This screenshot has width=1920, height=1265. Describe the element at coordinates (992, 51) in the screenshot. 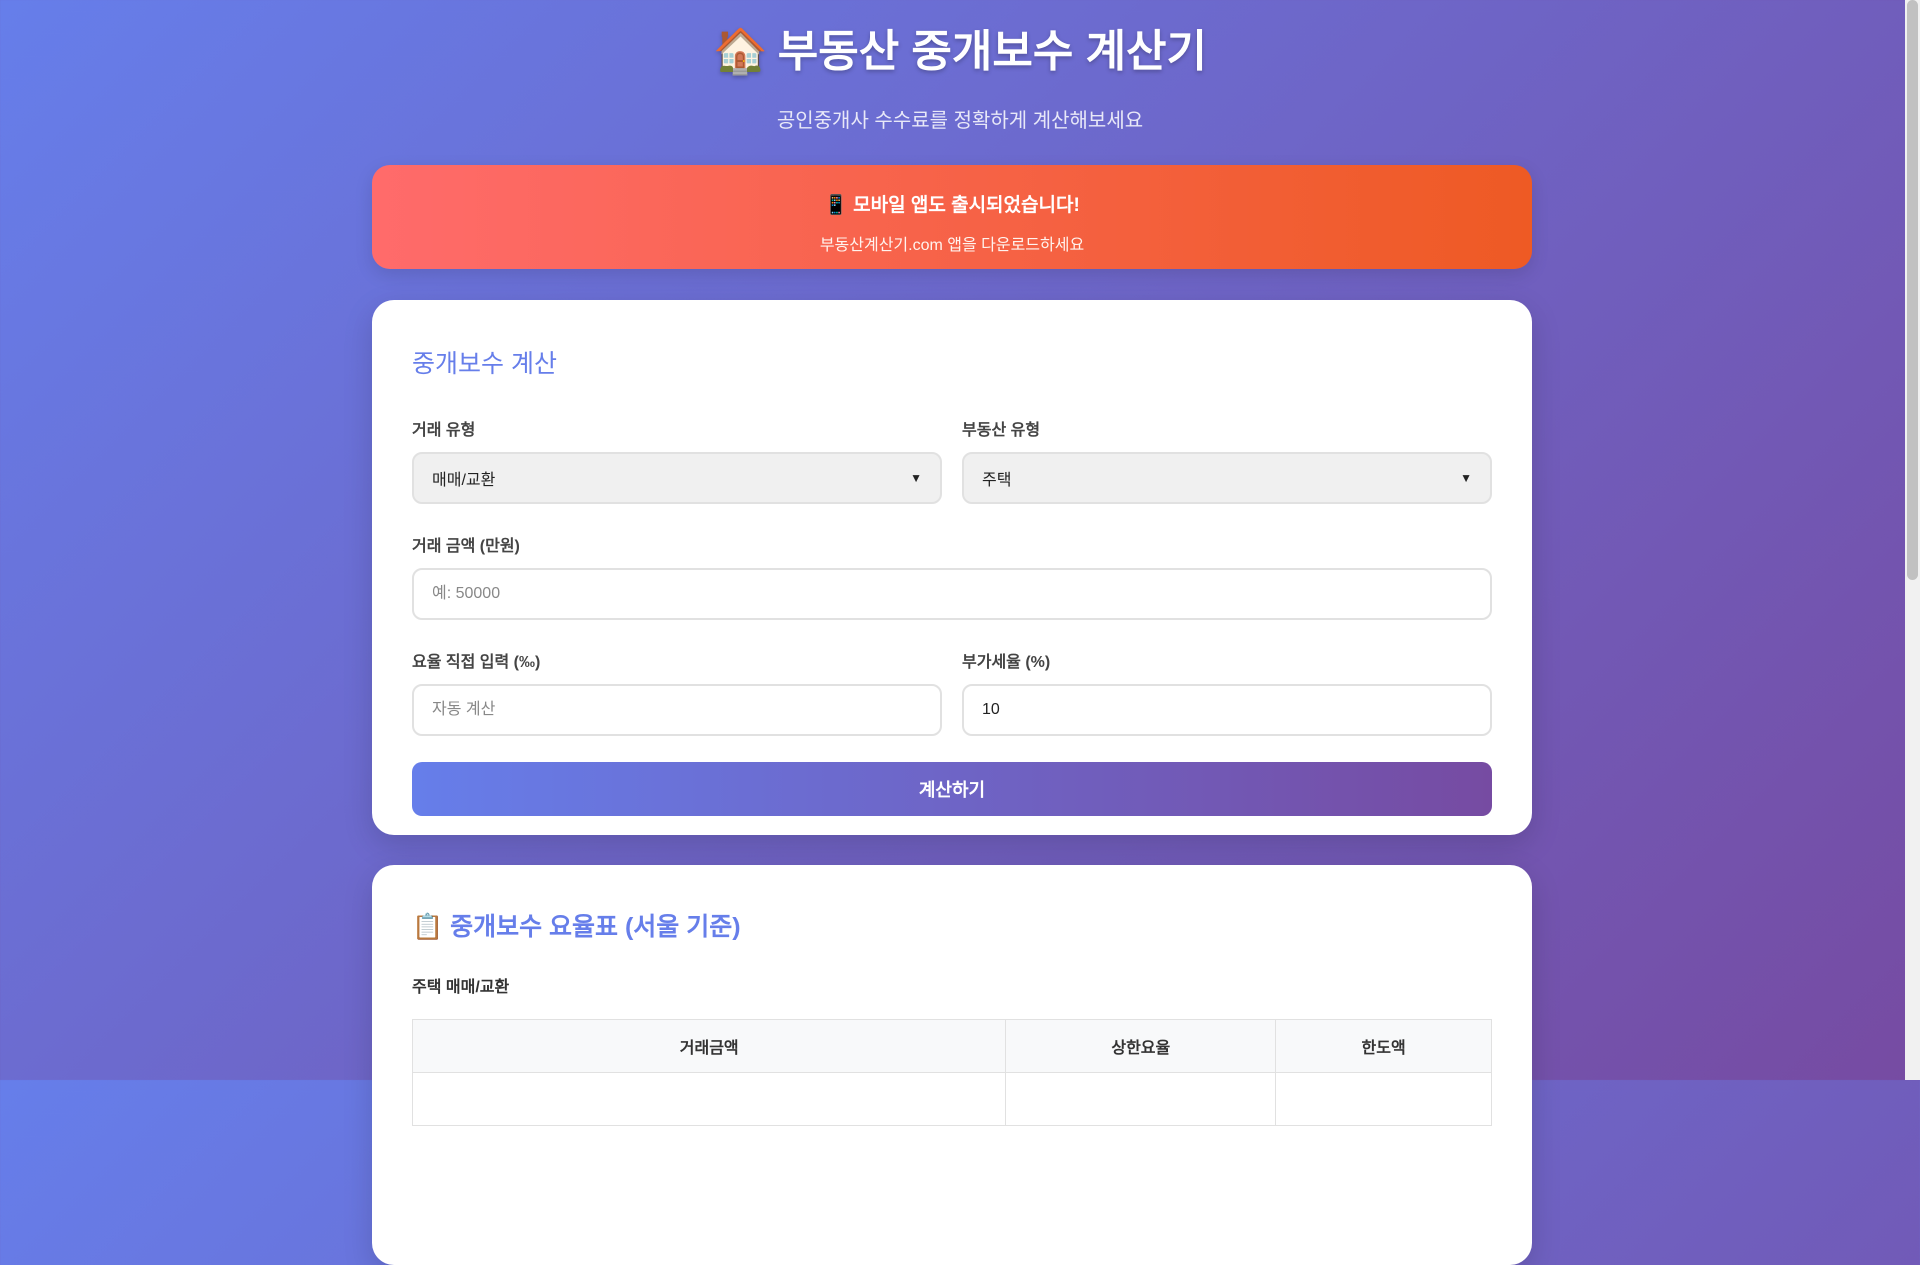

I see `page-title-text: 부동산 중개보수 계산기` at that location.